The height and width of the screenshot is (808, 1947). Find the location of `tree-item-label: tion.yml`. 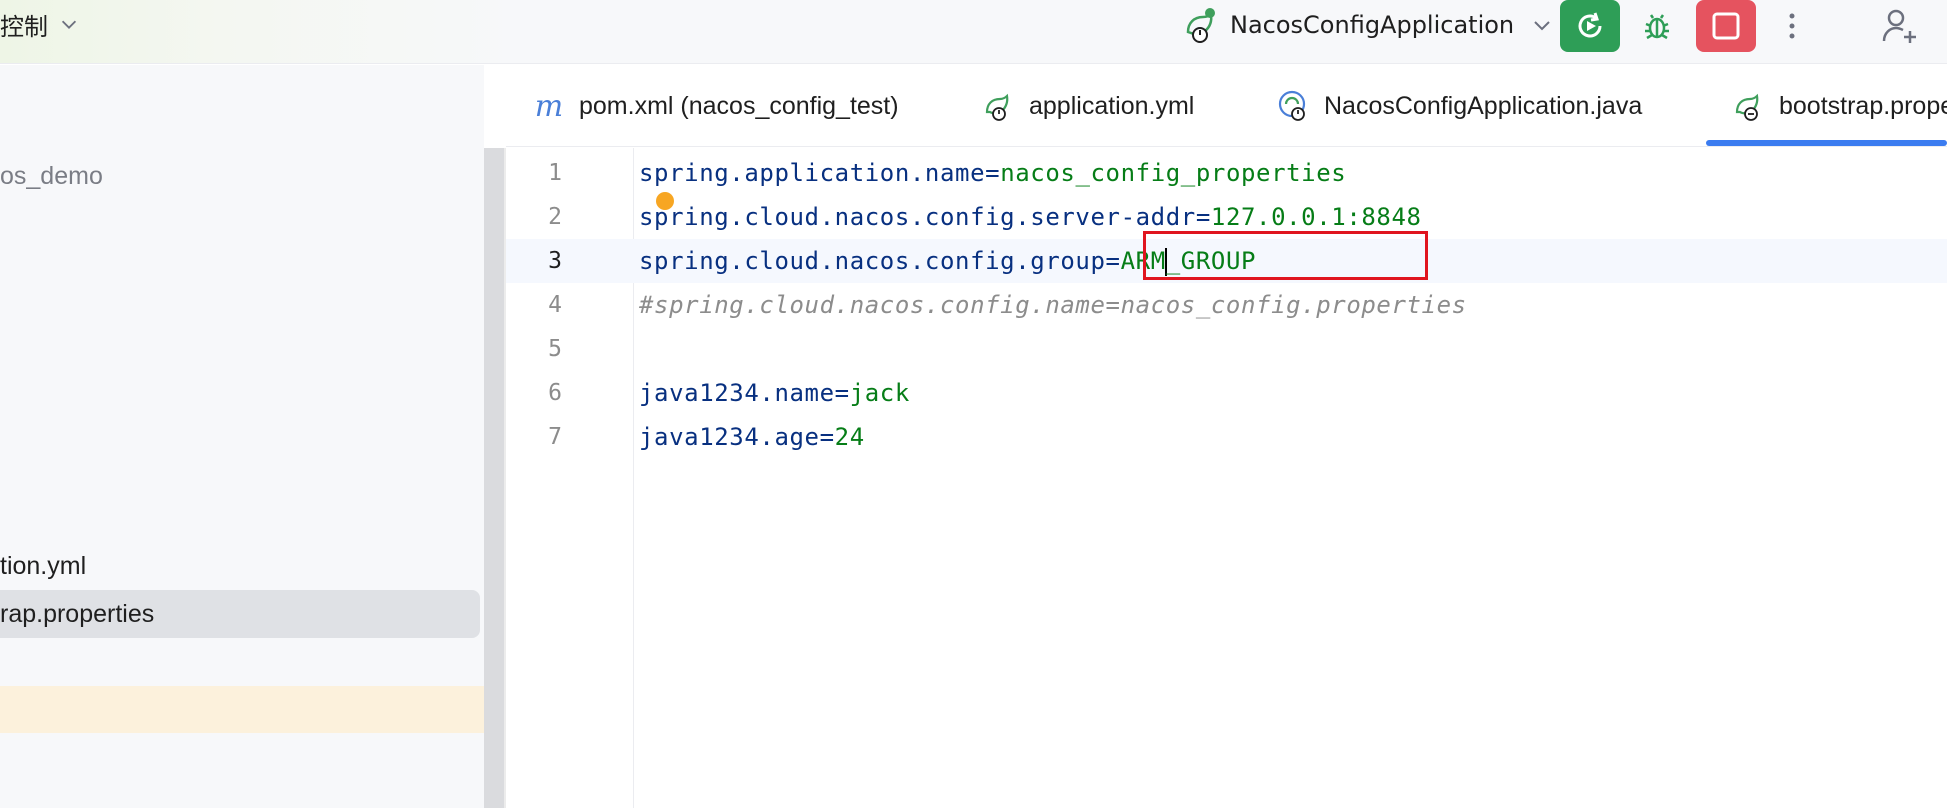

tree-item-label: tion.yml is located at coordinates (43, 565).